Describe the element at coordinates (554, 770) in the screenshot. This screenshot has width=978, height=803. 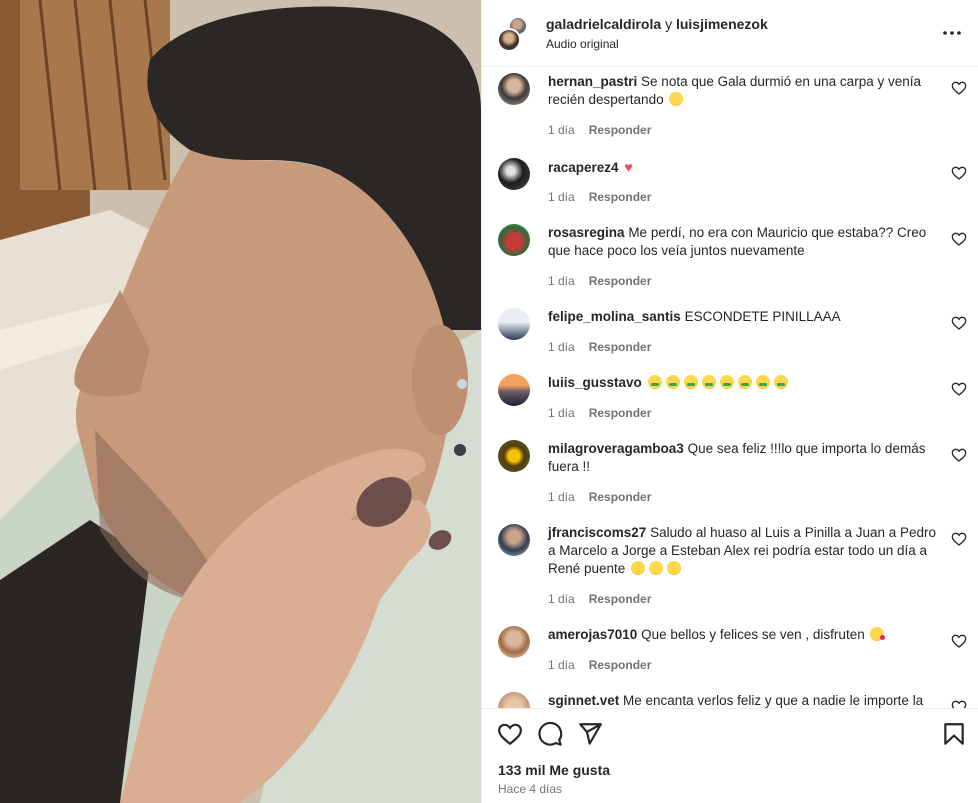
I see `likes-count: 133 mil Me gusta` at that location.